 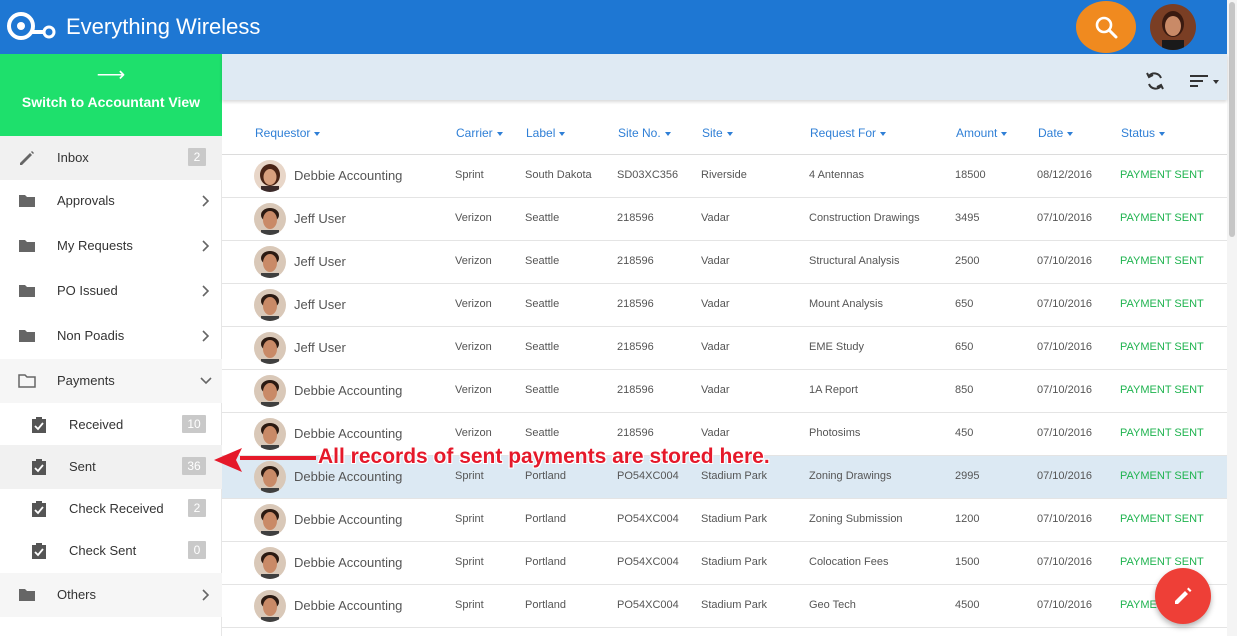 I want to click on callout-arrow-icon, so click(x=265, y=460).